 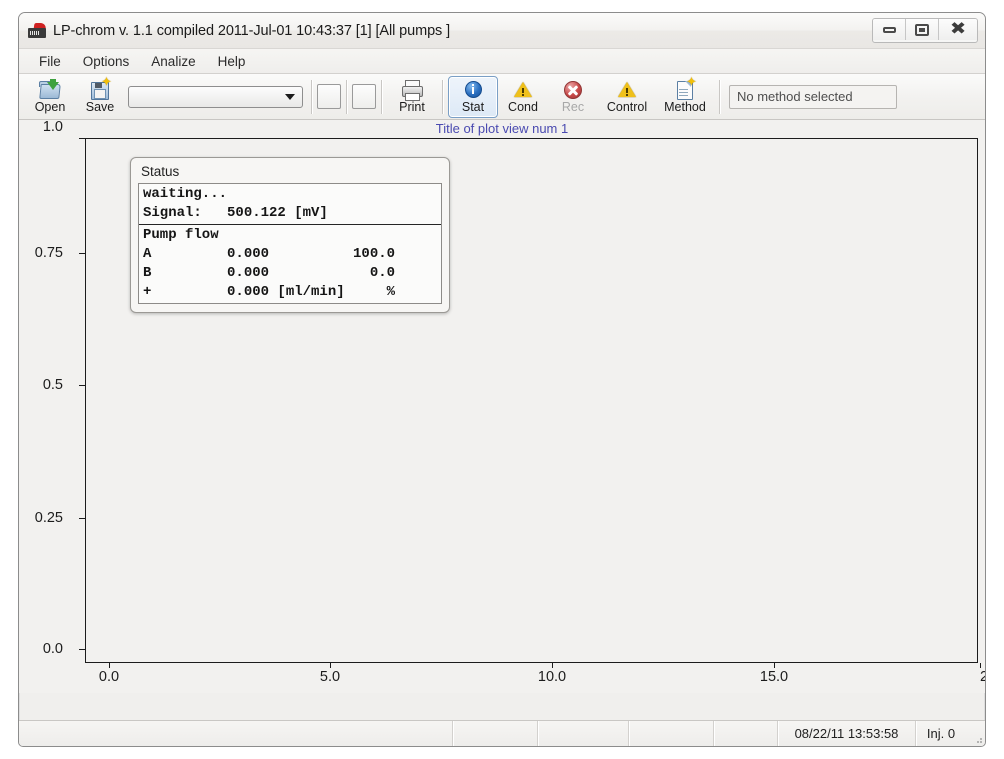 What do you see at coordinates (523, 107) in the screenshot?
I see `cond-button-label: Cond` at bounding box center [523, 107].